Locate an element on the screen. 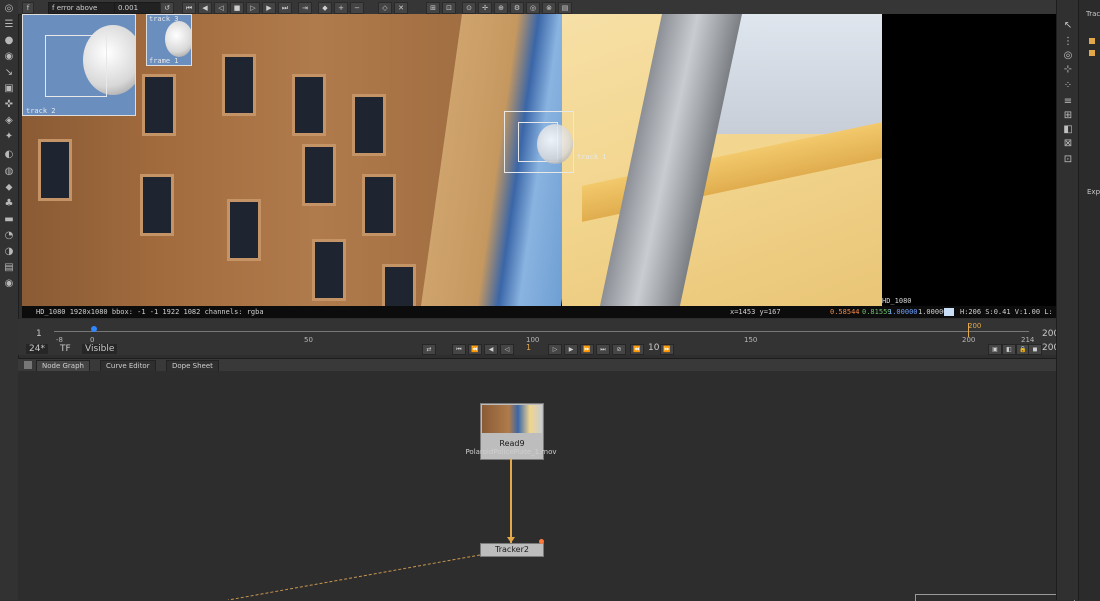 The image size is (1100, 601). error-mode-select: f error above is located at coordinates (83, 8).